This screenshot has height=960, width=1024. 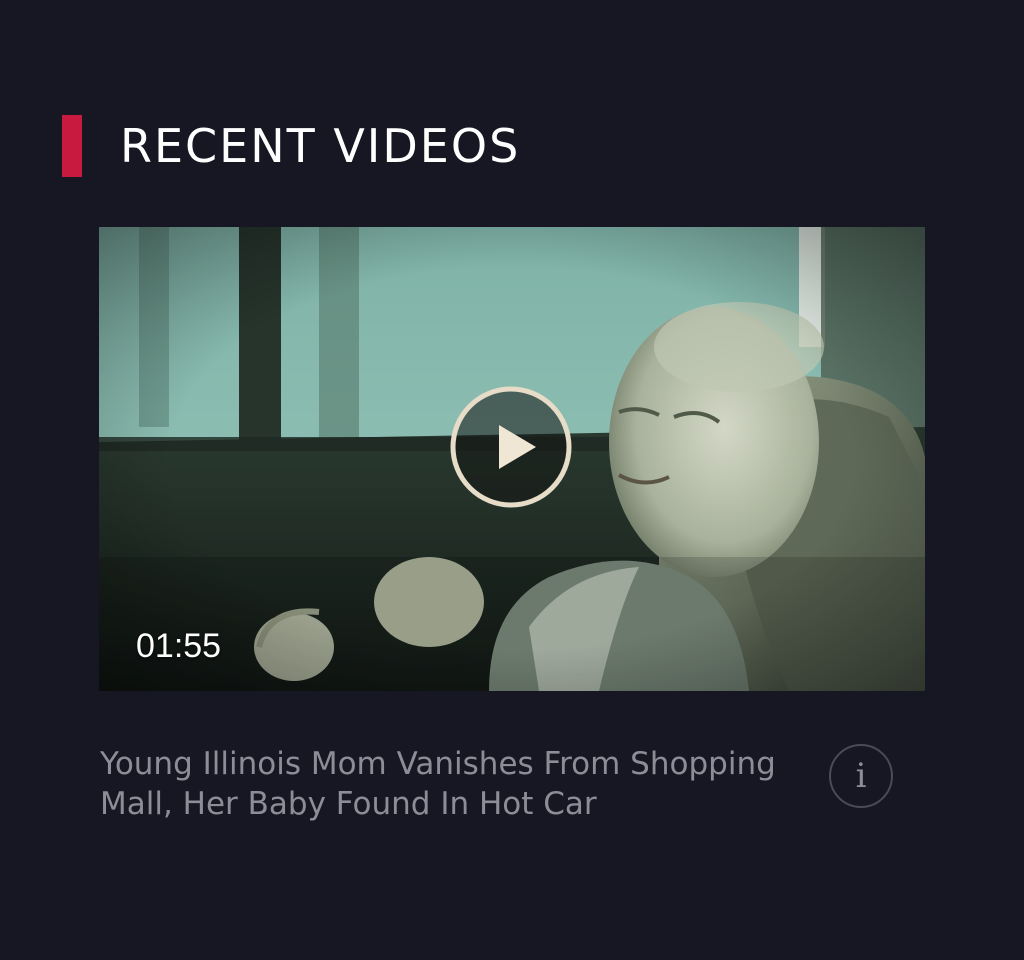 What do you see at coordinates (320, 146) in the screenshot?
I see `section-title: RECENT VIDEOS` at bounding box center [320, 146].